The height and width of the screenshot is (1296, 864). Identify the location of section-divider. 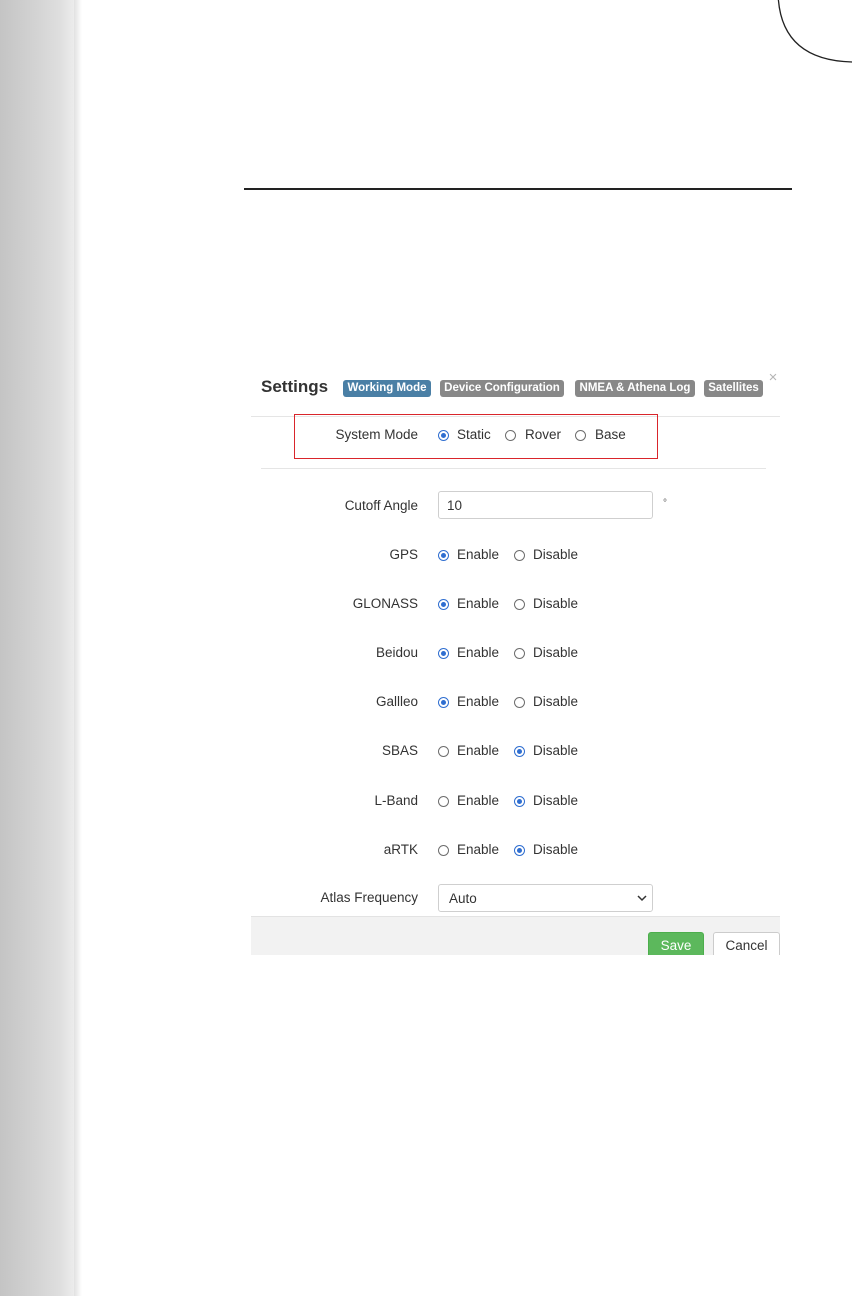
(513, 468).